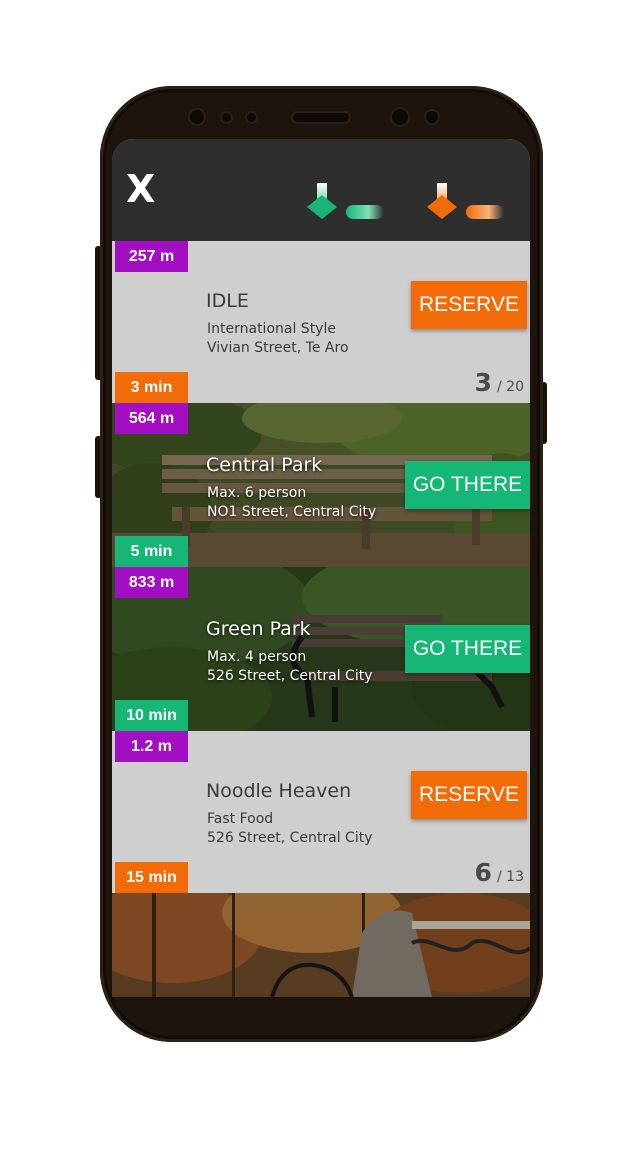 Image resolution: width=642 pixels, height=1158 pixels. I want to click on distance-badge: 564 m, so click(151, 418).